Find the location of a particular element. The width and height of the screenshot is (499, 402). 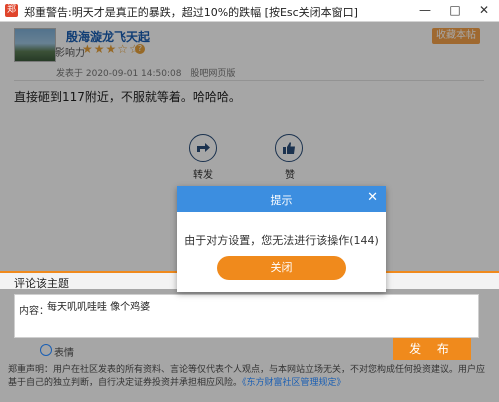

close-button: ✕ is located at coordinates (484, 10).